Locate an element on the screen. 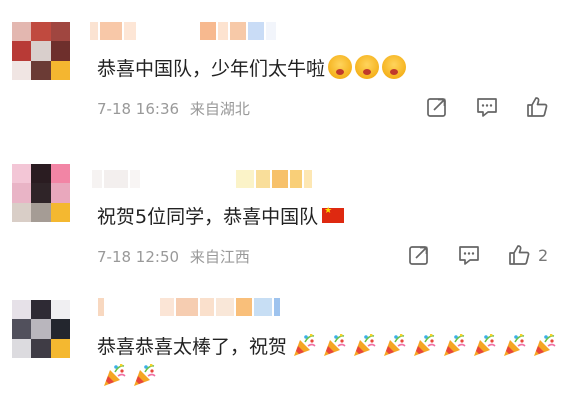  comment-actions is located at coordinates (487, 107).